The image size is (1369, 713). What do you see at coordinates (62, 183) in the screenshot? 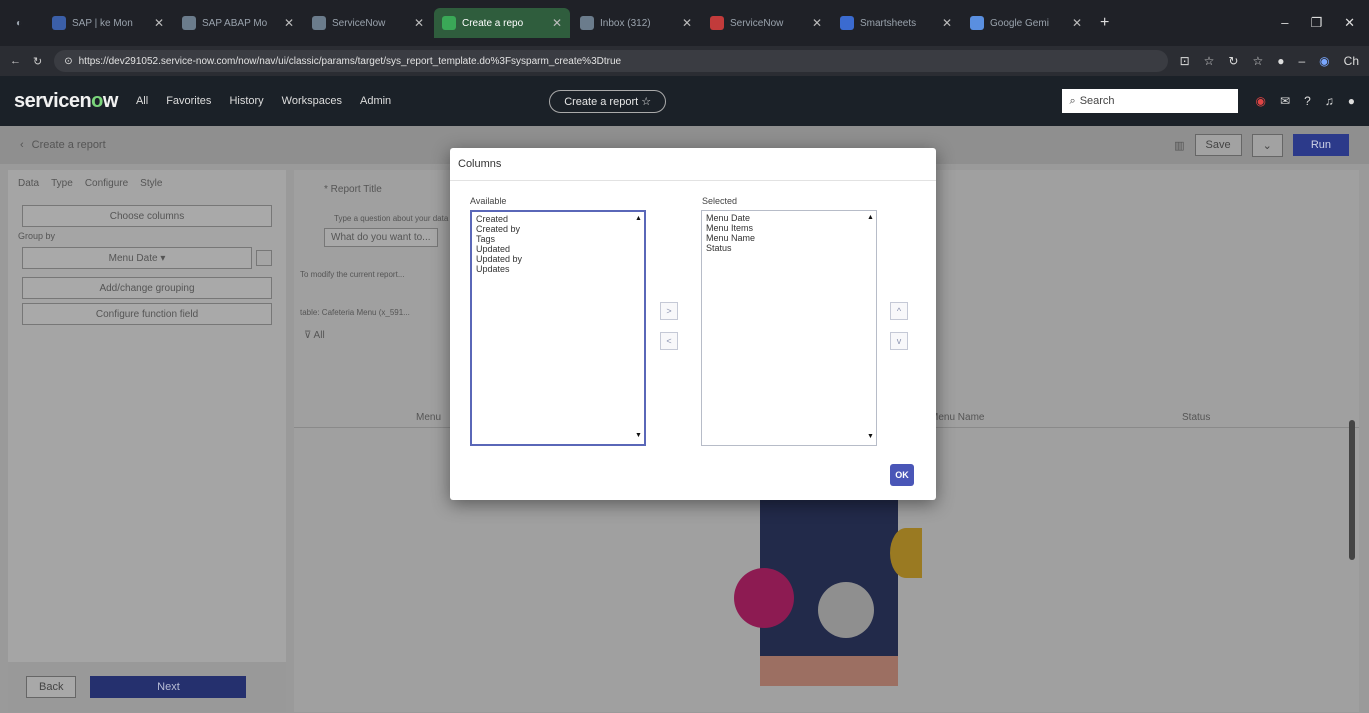
I see `tab-type: Type` at bounding box center [62, 183].